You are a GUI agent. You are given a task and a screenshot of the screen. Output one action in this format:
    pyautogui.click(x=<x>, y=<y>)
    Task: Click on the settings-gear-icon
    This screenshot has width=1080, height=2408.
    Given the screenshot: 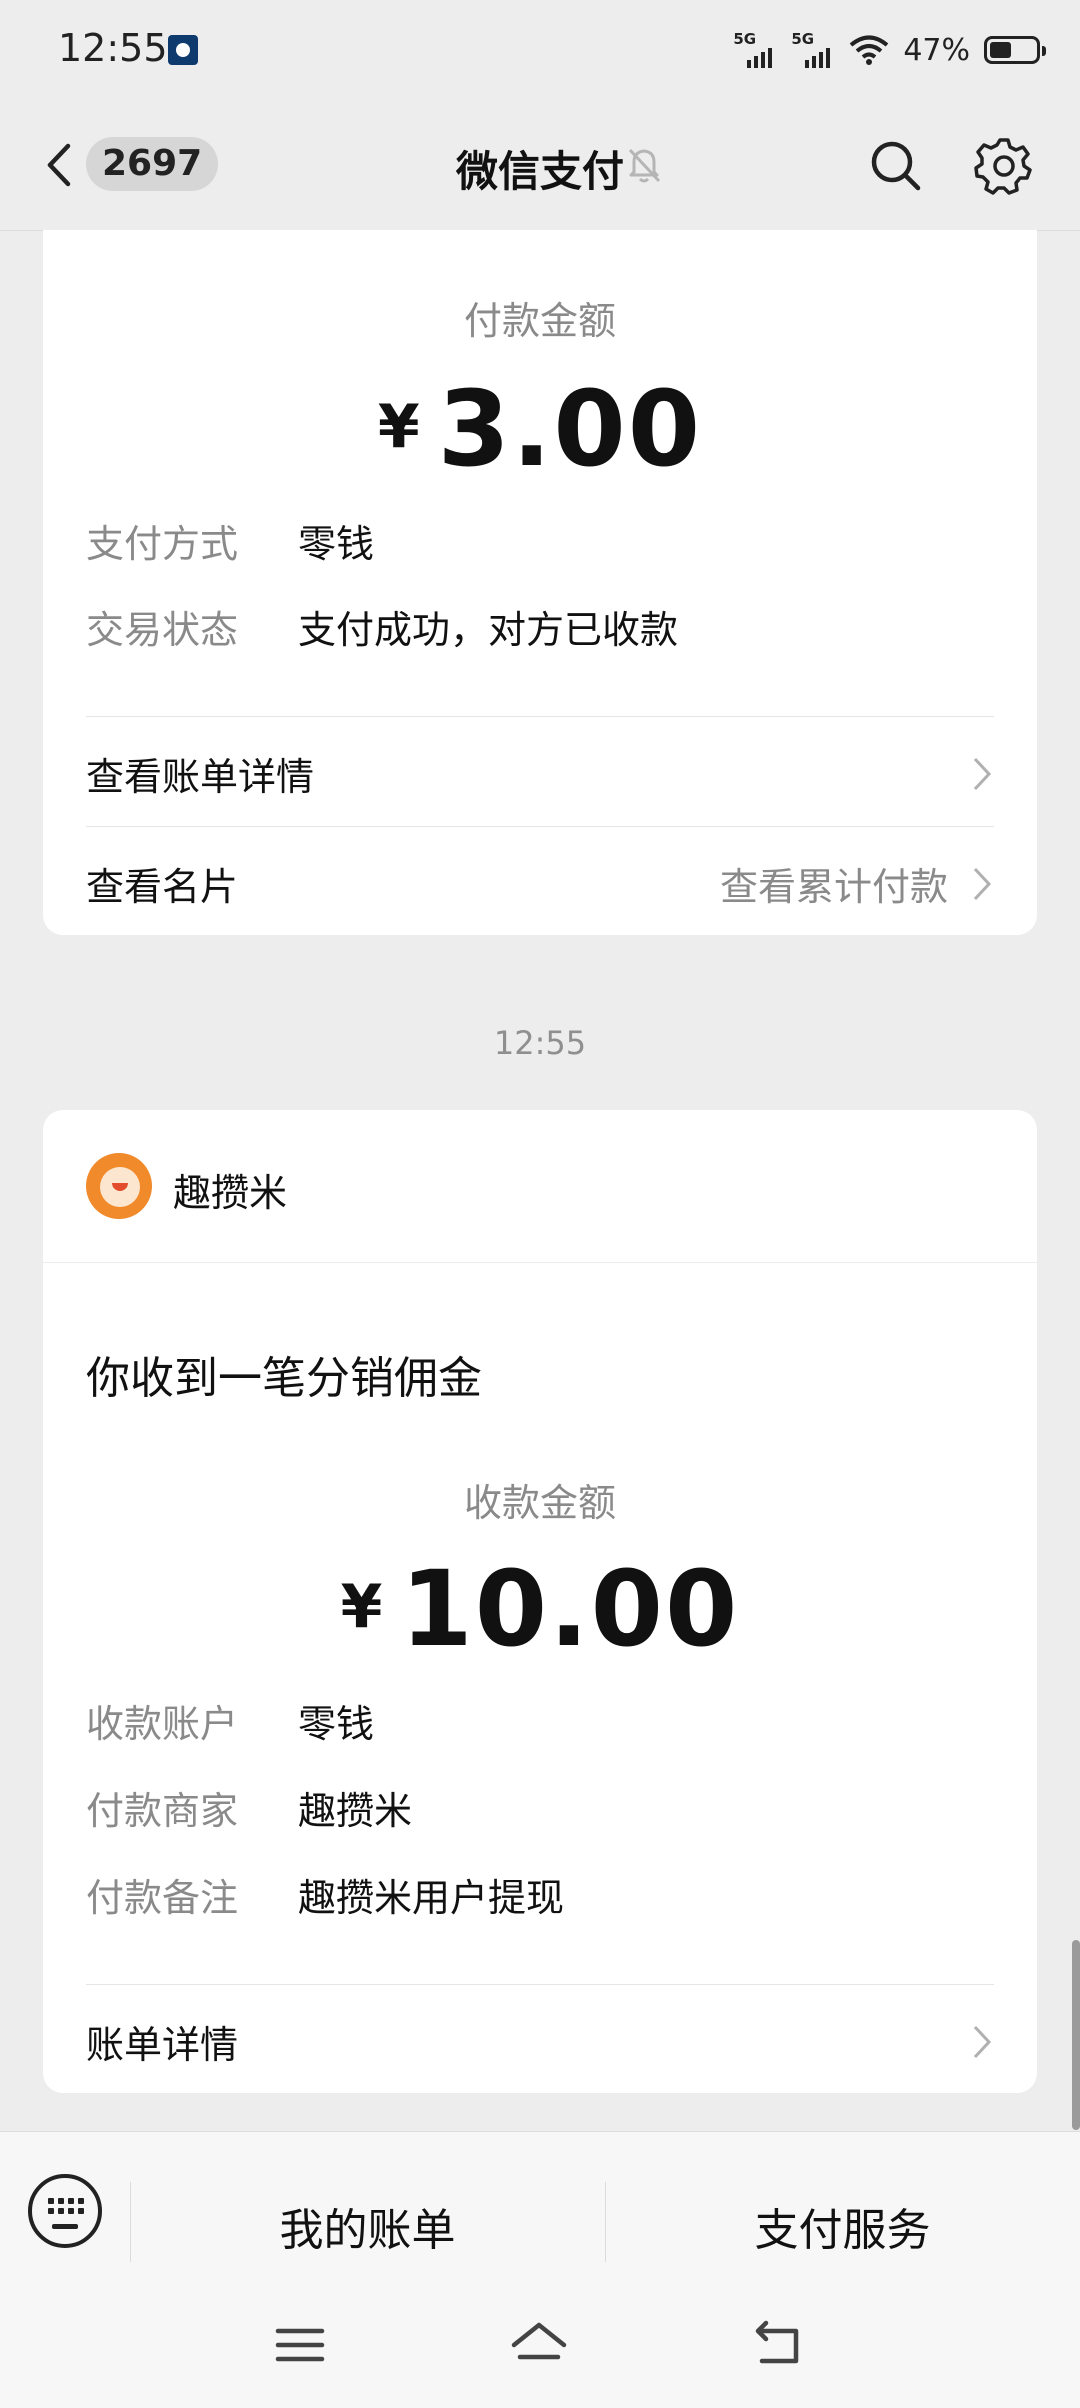 What is the action you would take?
    pyautogui.click(x=1004, y=166)
    